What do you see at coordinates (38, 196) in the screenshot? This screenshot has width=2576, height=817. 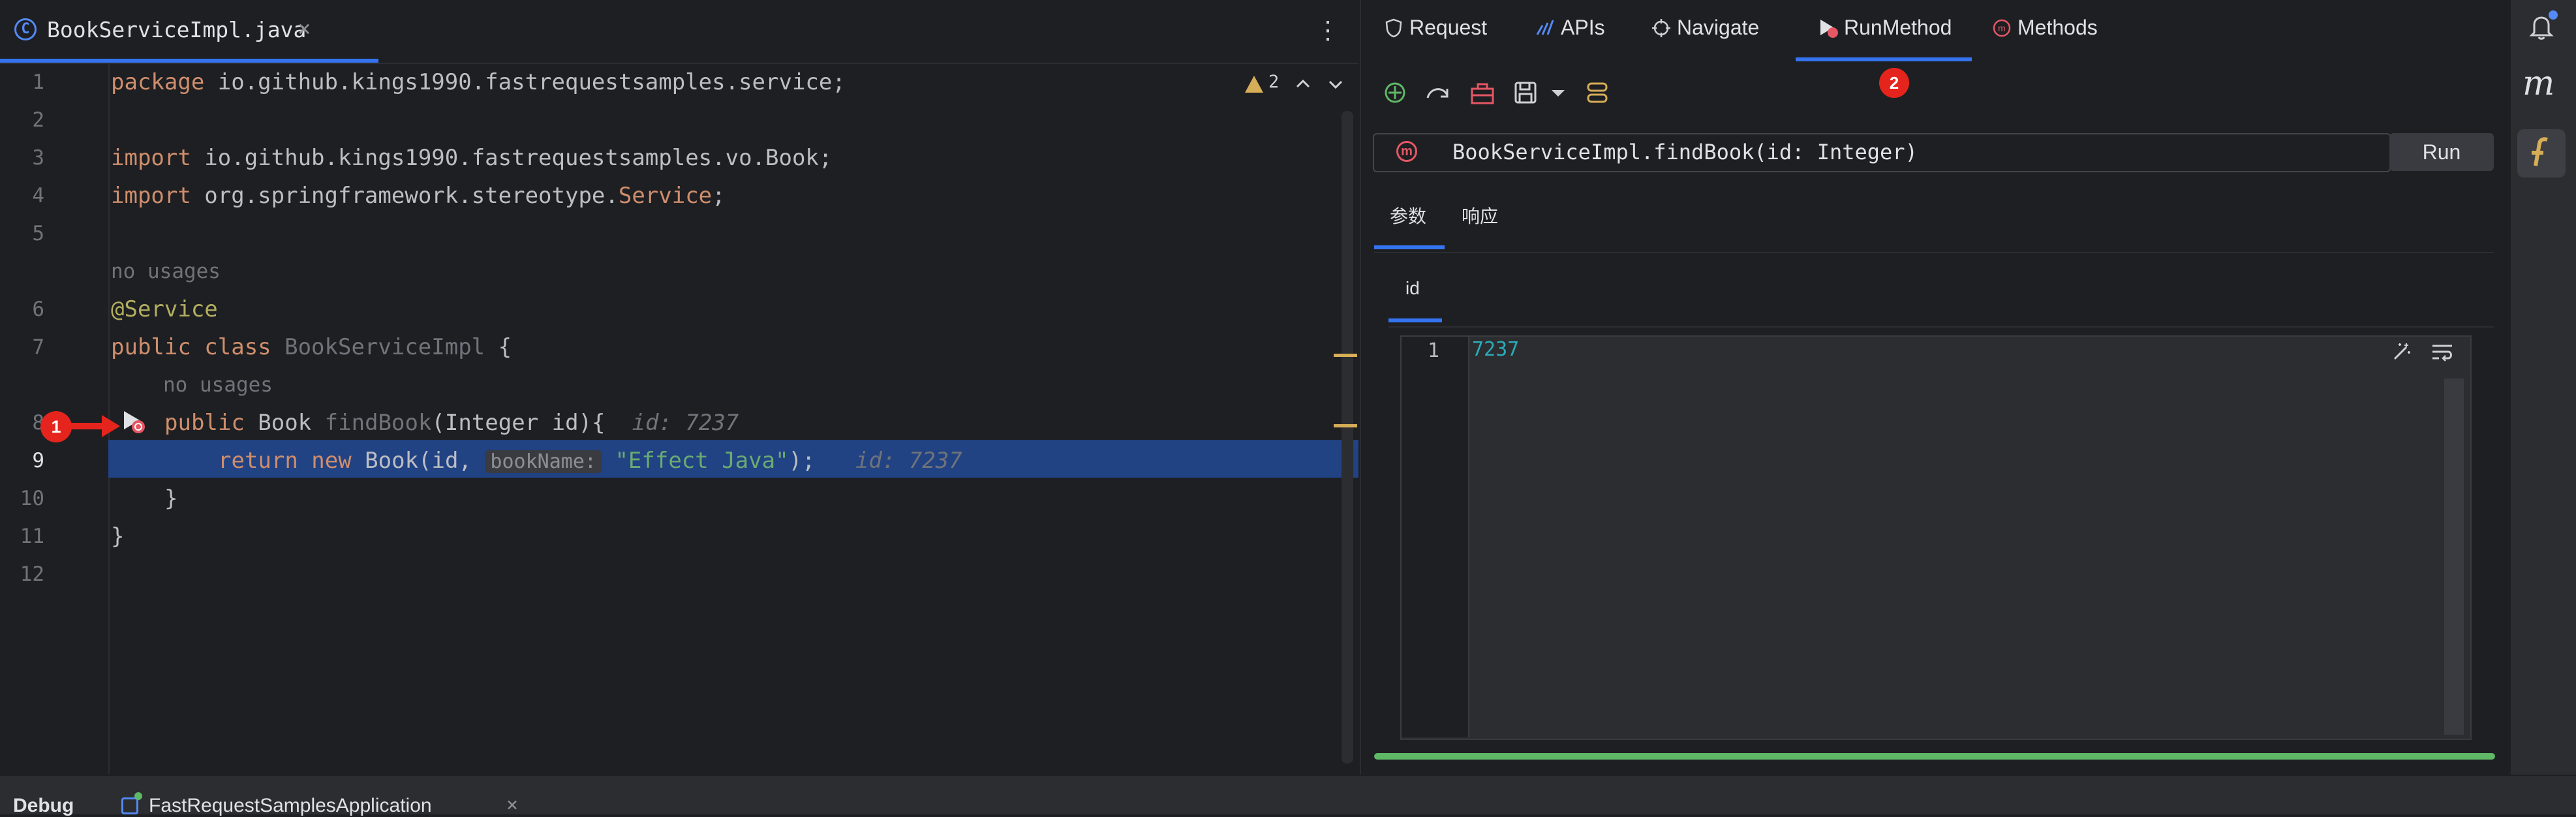 I see `line-number: 4` at bounding box center [38, 196].